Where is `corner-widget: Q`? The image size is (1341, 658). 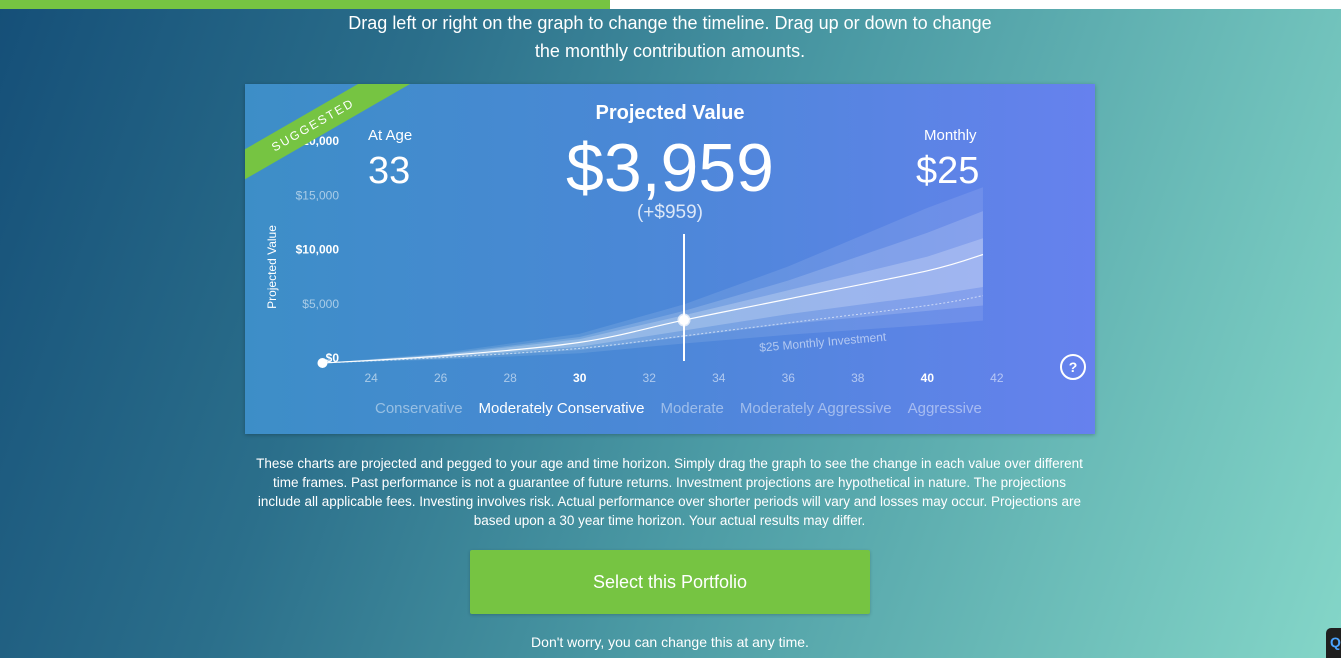
corner-widget: Q is located at coordinates (1333, 643).